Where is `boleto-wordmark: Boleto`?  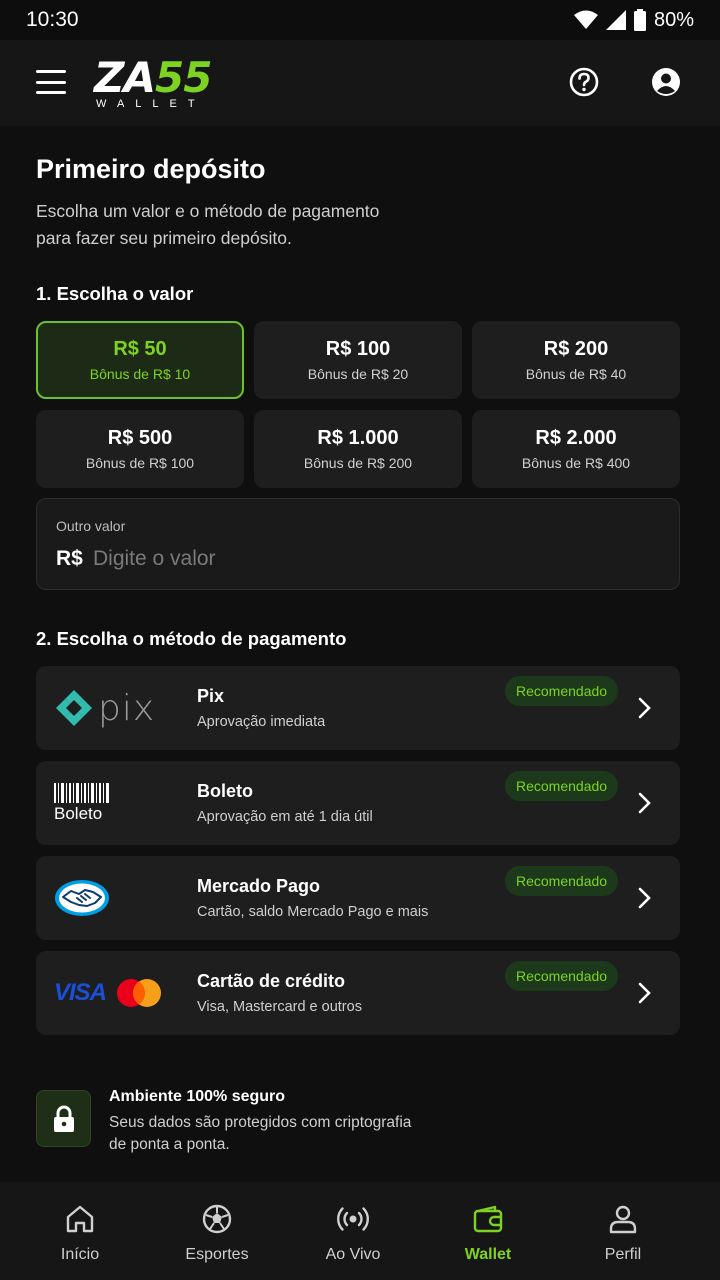 boleto-wordmark: Boleto is located at coordinates (78, 813).